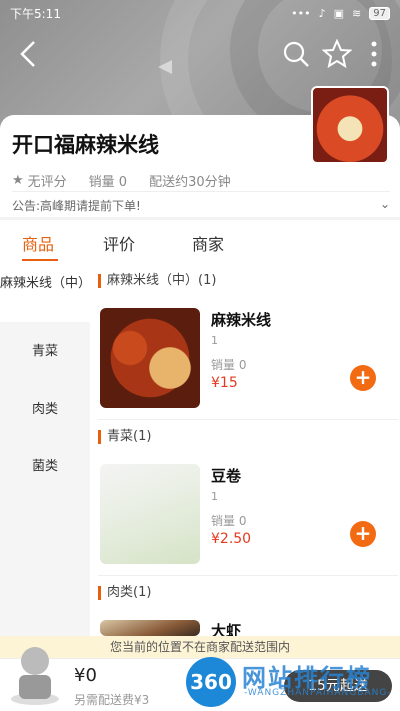 Image resolution: width=400 pixels, height=711 pixels. What do you see at coordinates (200, 218) in the screenshot?
I see `divider` at bounding box center [200, 218].